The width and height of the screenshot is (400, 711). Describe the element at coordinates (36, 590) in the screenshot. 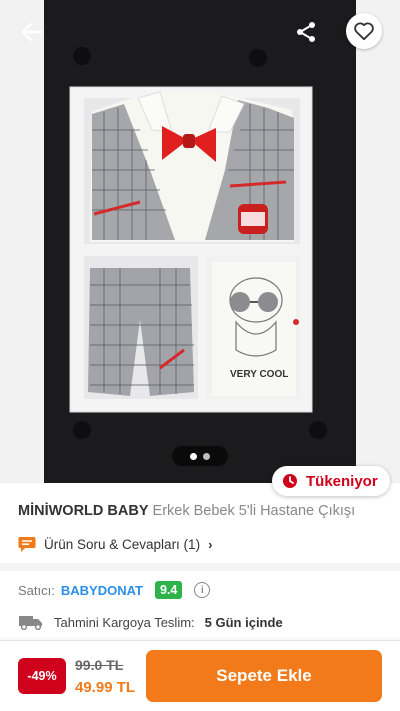

I see `seller-label: Satıcı:` at that location.